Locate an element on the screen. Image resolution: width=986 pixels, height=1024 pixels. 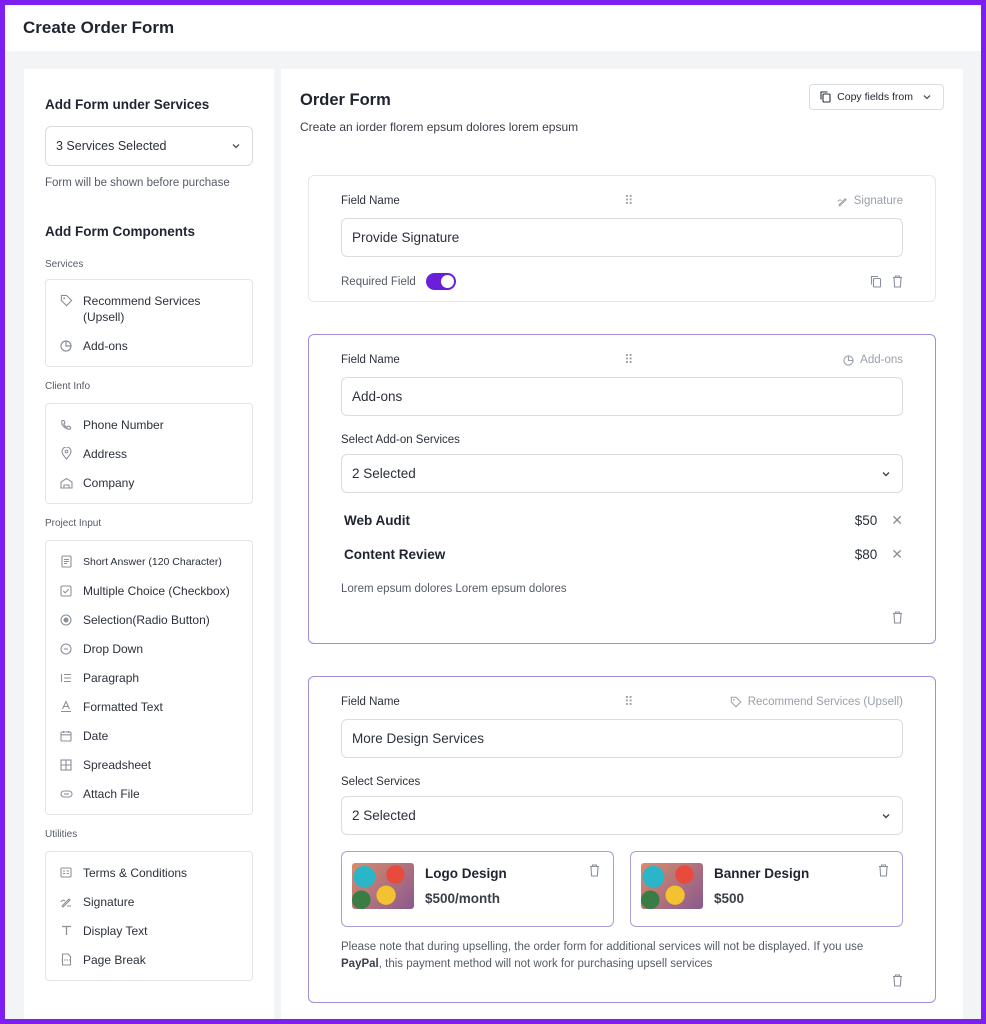
select-services-label: Select Services is located at coordinates (381, 782).